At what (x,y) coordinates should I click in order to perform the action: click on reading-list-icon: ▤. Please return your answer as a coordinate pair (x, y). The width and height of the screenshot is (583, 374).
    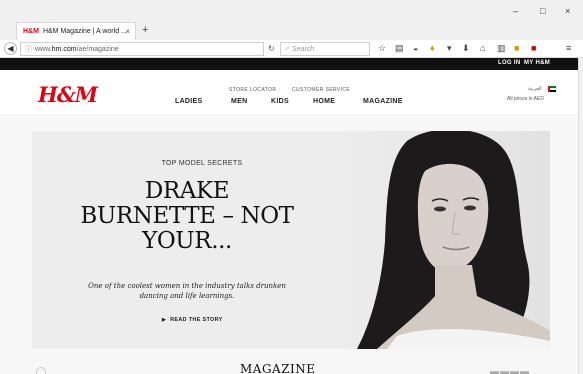
    Looking at the image, I should click on (399, 48).